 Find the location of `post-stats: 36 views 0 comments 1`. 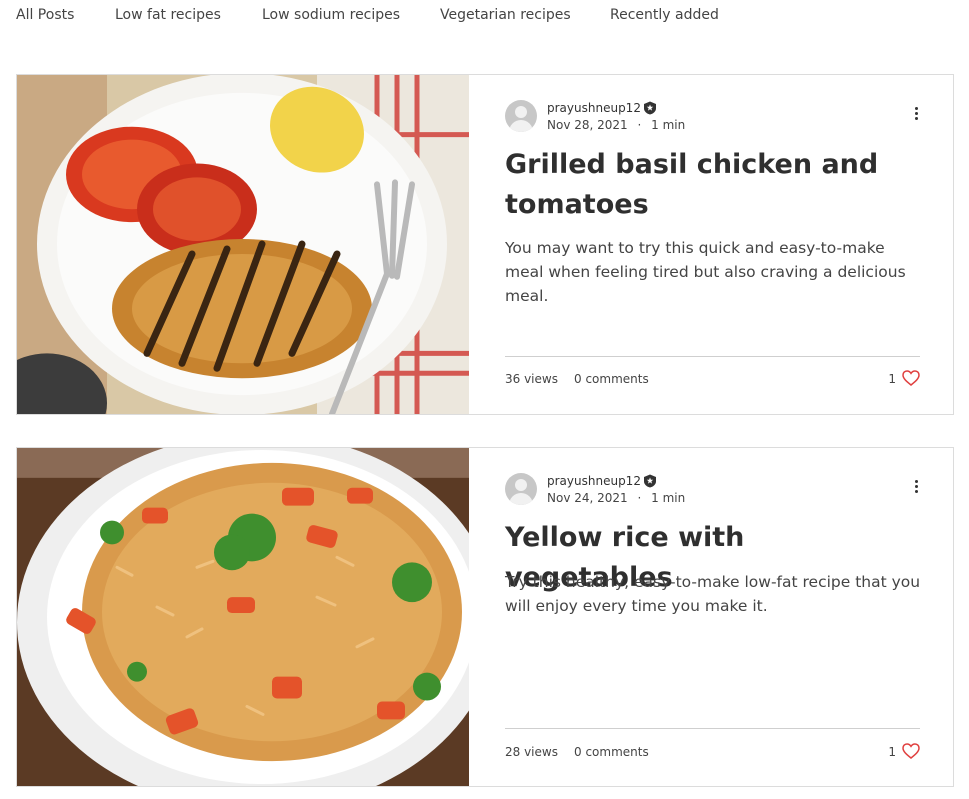

post-stats: 36 views 0 comments 1 is located at coordinates (712, 380).